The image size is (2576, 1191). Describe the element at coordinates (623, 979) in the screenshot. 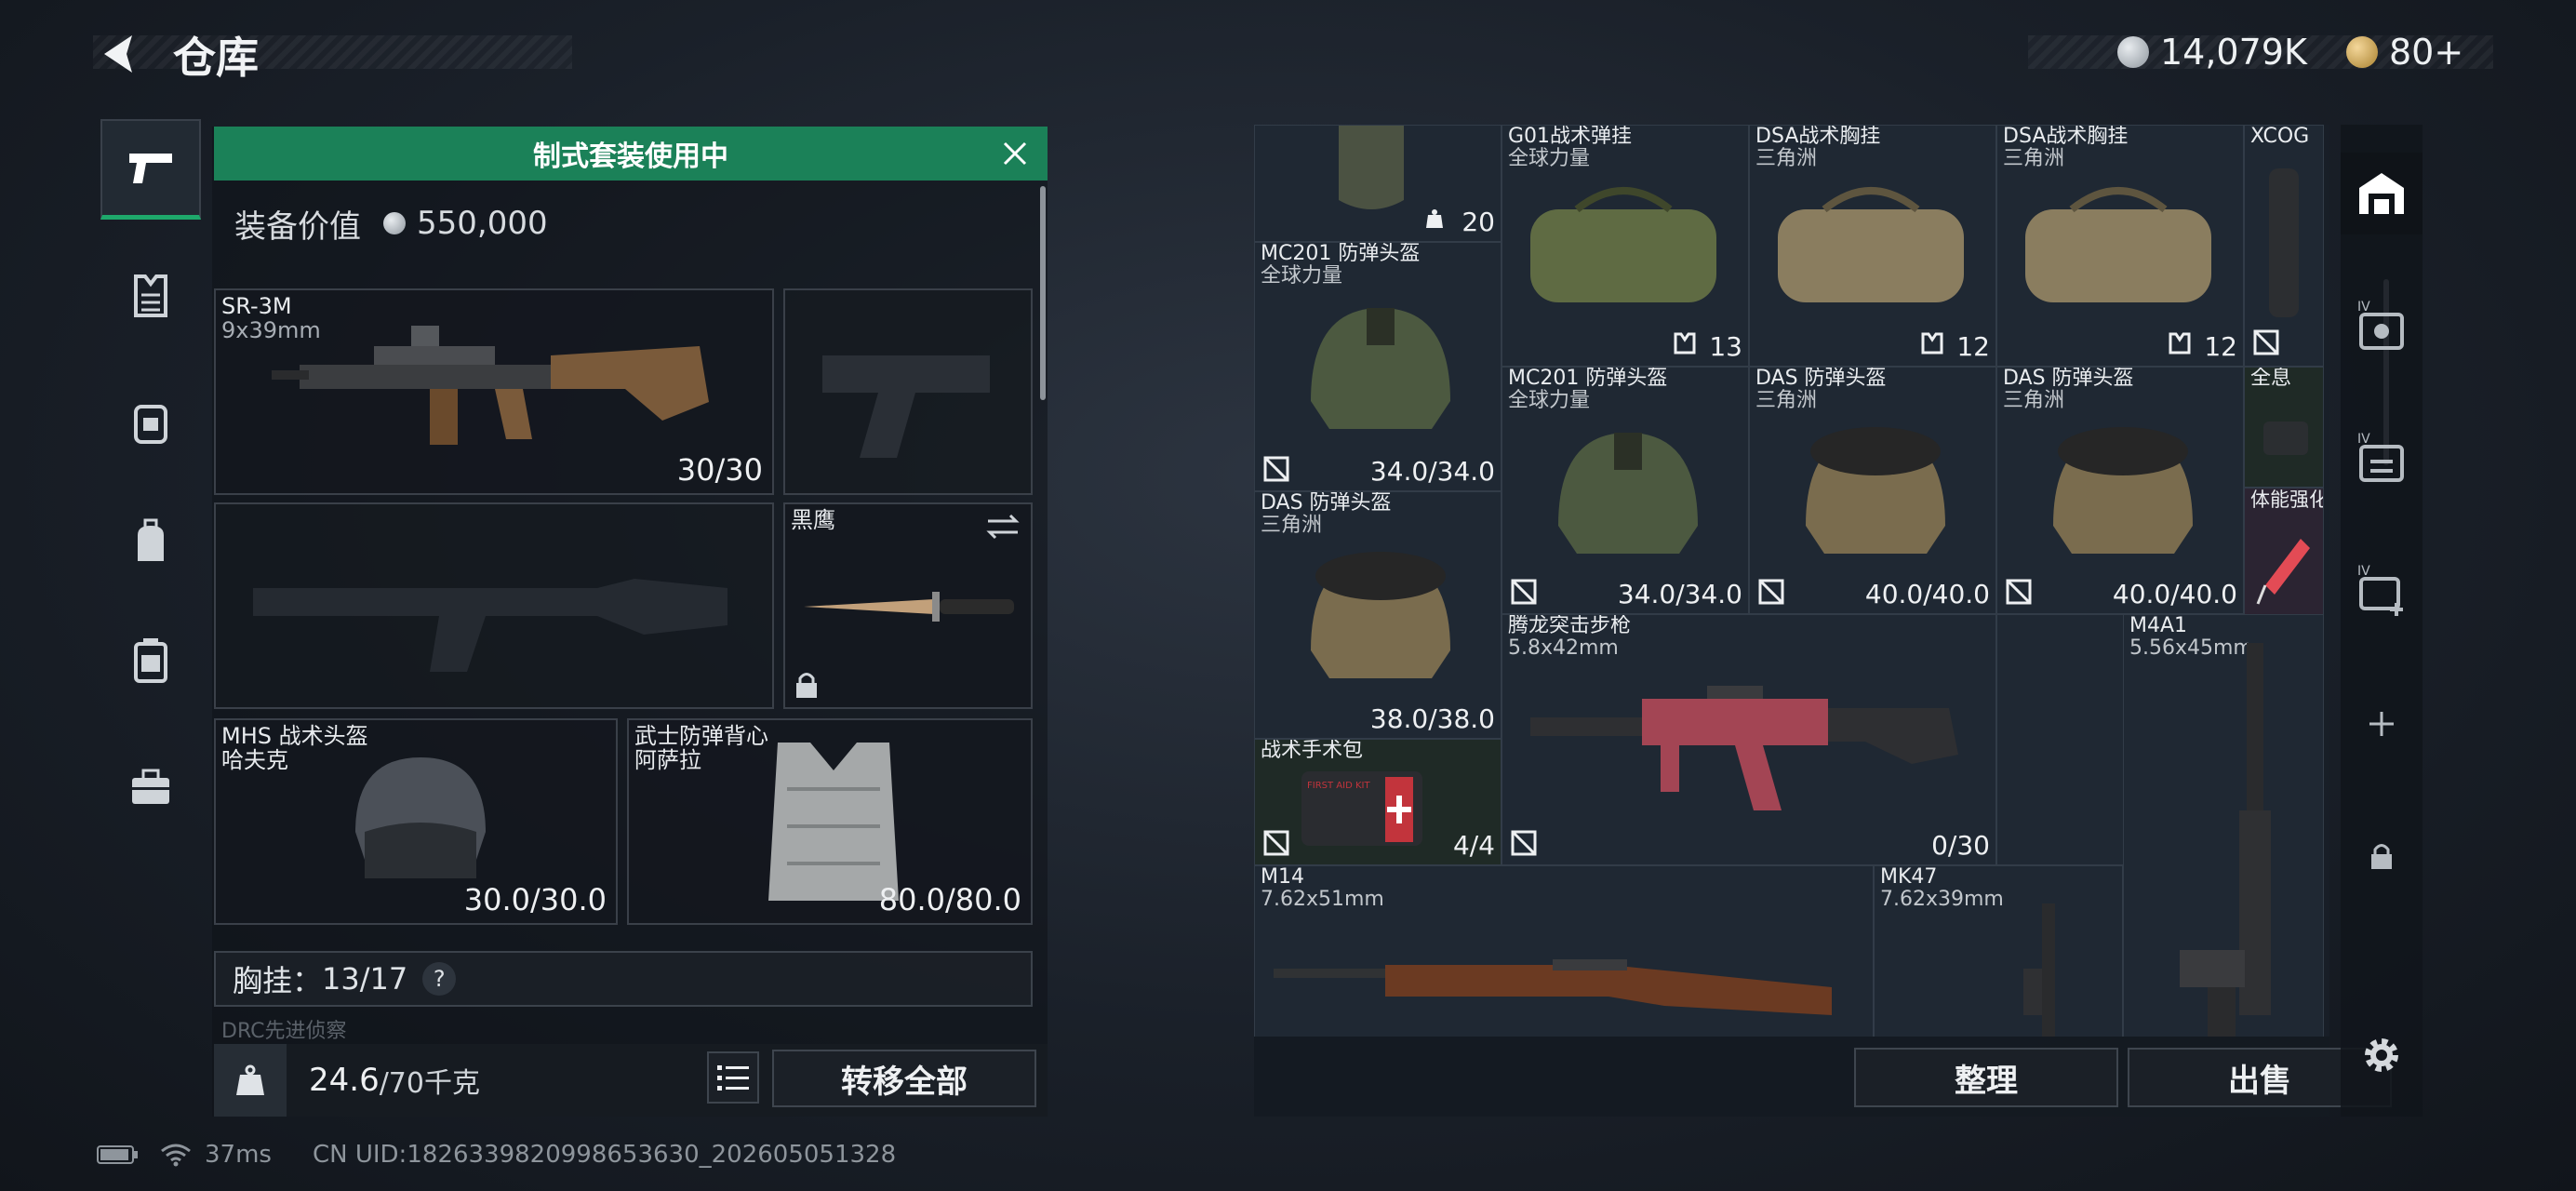

I see `chest-rig-row: 胸挂： 13/17 ?` at that location.